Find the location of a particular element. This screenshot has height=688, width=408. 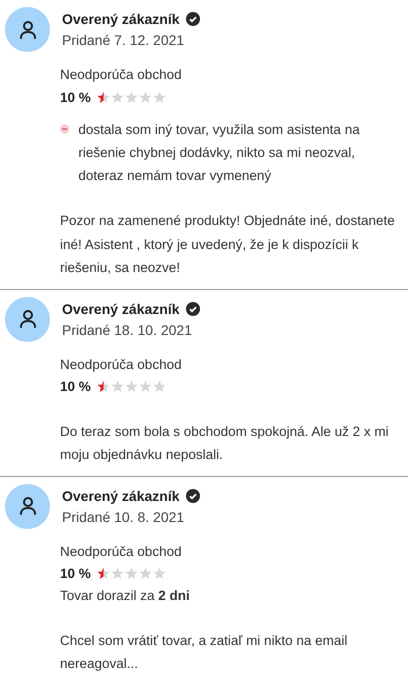

review-date: Pridané 10. 8. 2021 is located at coordinates (124, 517).